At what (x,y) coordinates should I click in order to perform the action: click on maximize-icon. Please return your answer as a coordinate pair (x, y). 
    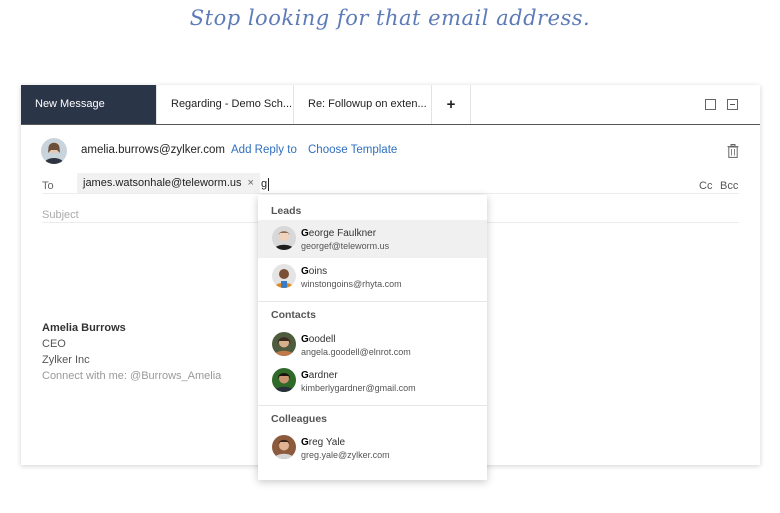
    Looking at the image, I should click on (710, 104).